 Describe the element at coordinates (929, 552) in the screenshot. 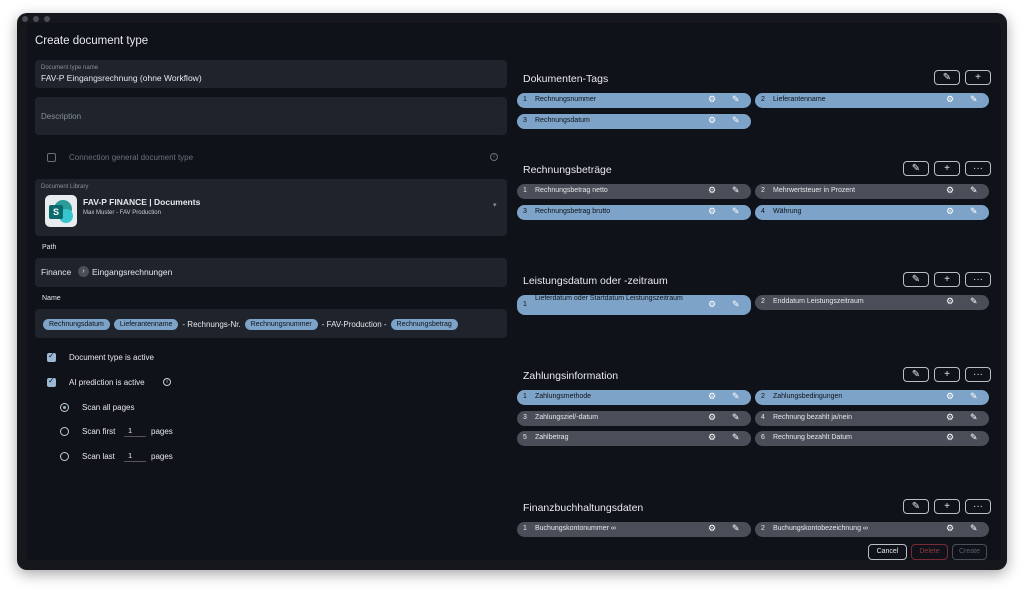

I see `delete-button: Delete` at that location.